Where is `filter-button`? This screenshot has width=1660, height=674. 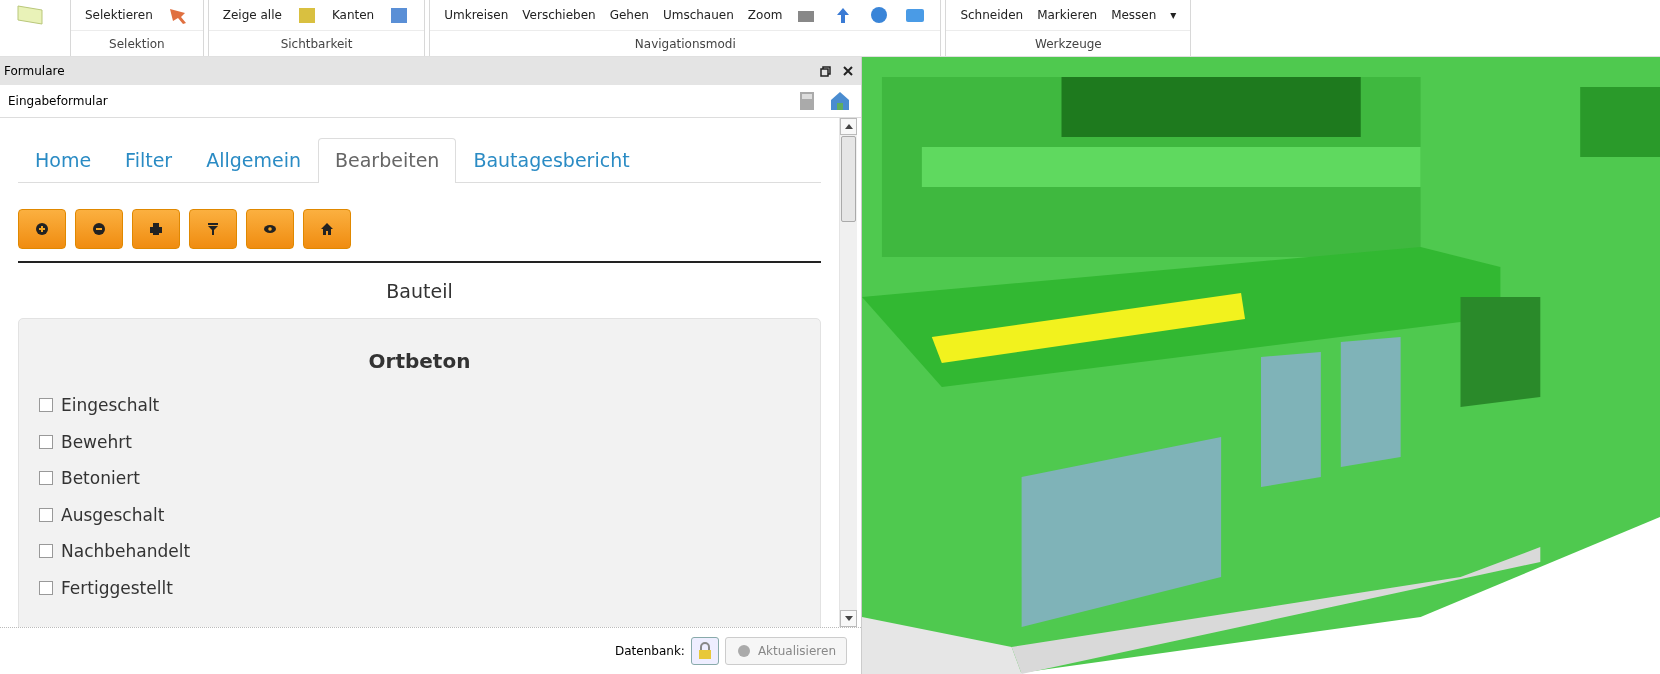
filter-button is located at coordinates (213, 229).